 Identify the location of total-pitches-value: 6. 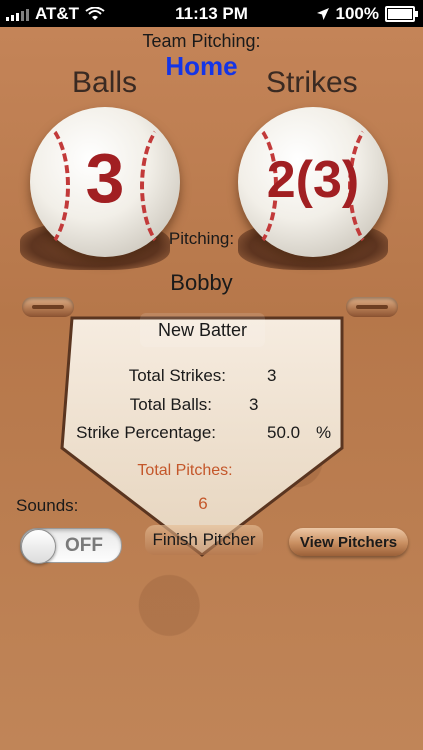
(203, 503).